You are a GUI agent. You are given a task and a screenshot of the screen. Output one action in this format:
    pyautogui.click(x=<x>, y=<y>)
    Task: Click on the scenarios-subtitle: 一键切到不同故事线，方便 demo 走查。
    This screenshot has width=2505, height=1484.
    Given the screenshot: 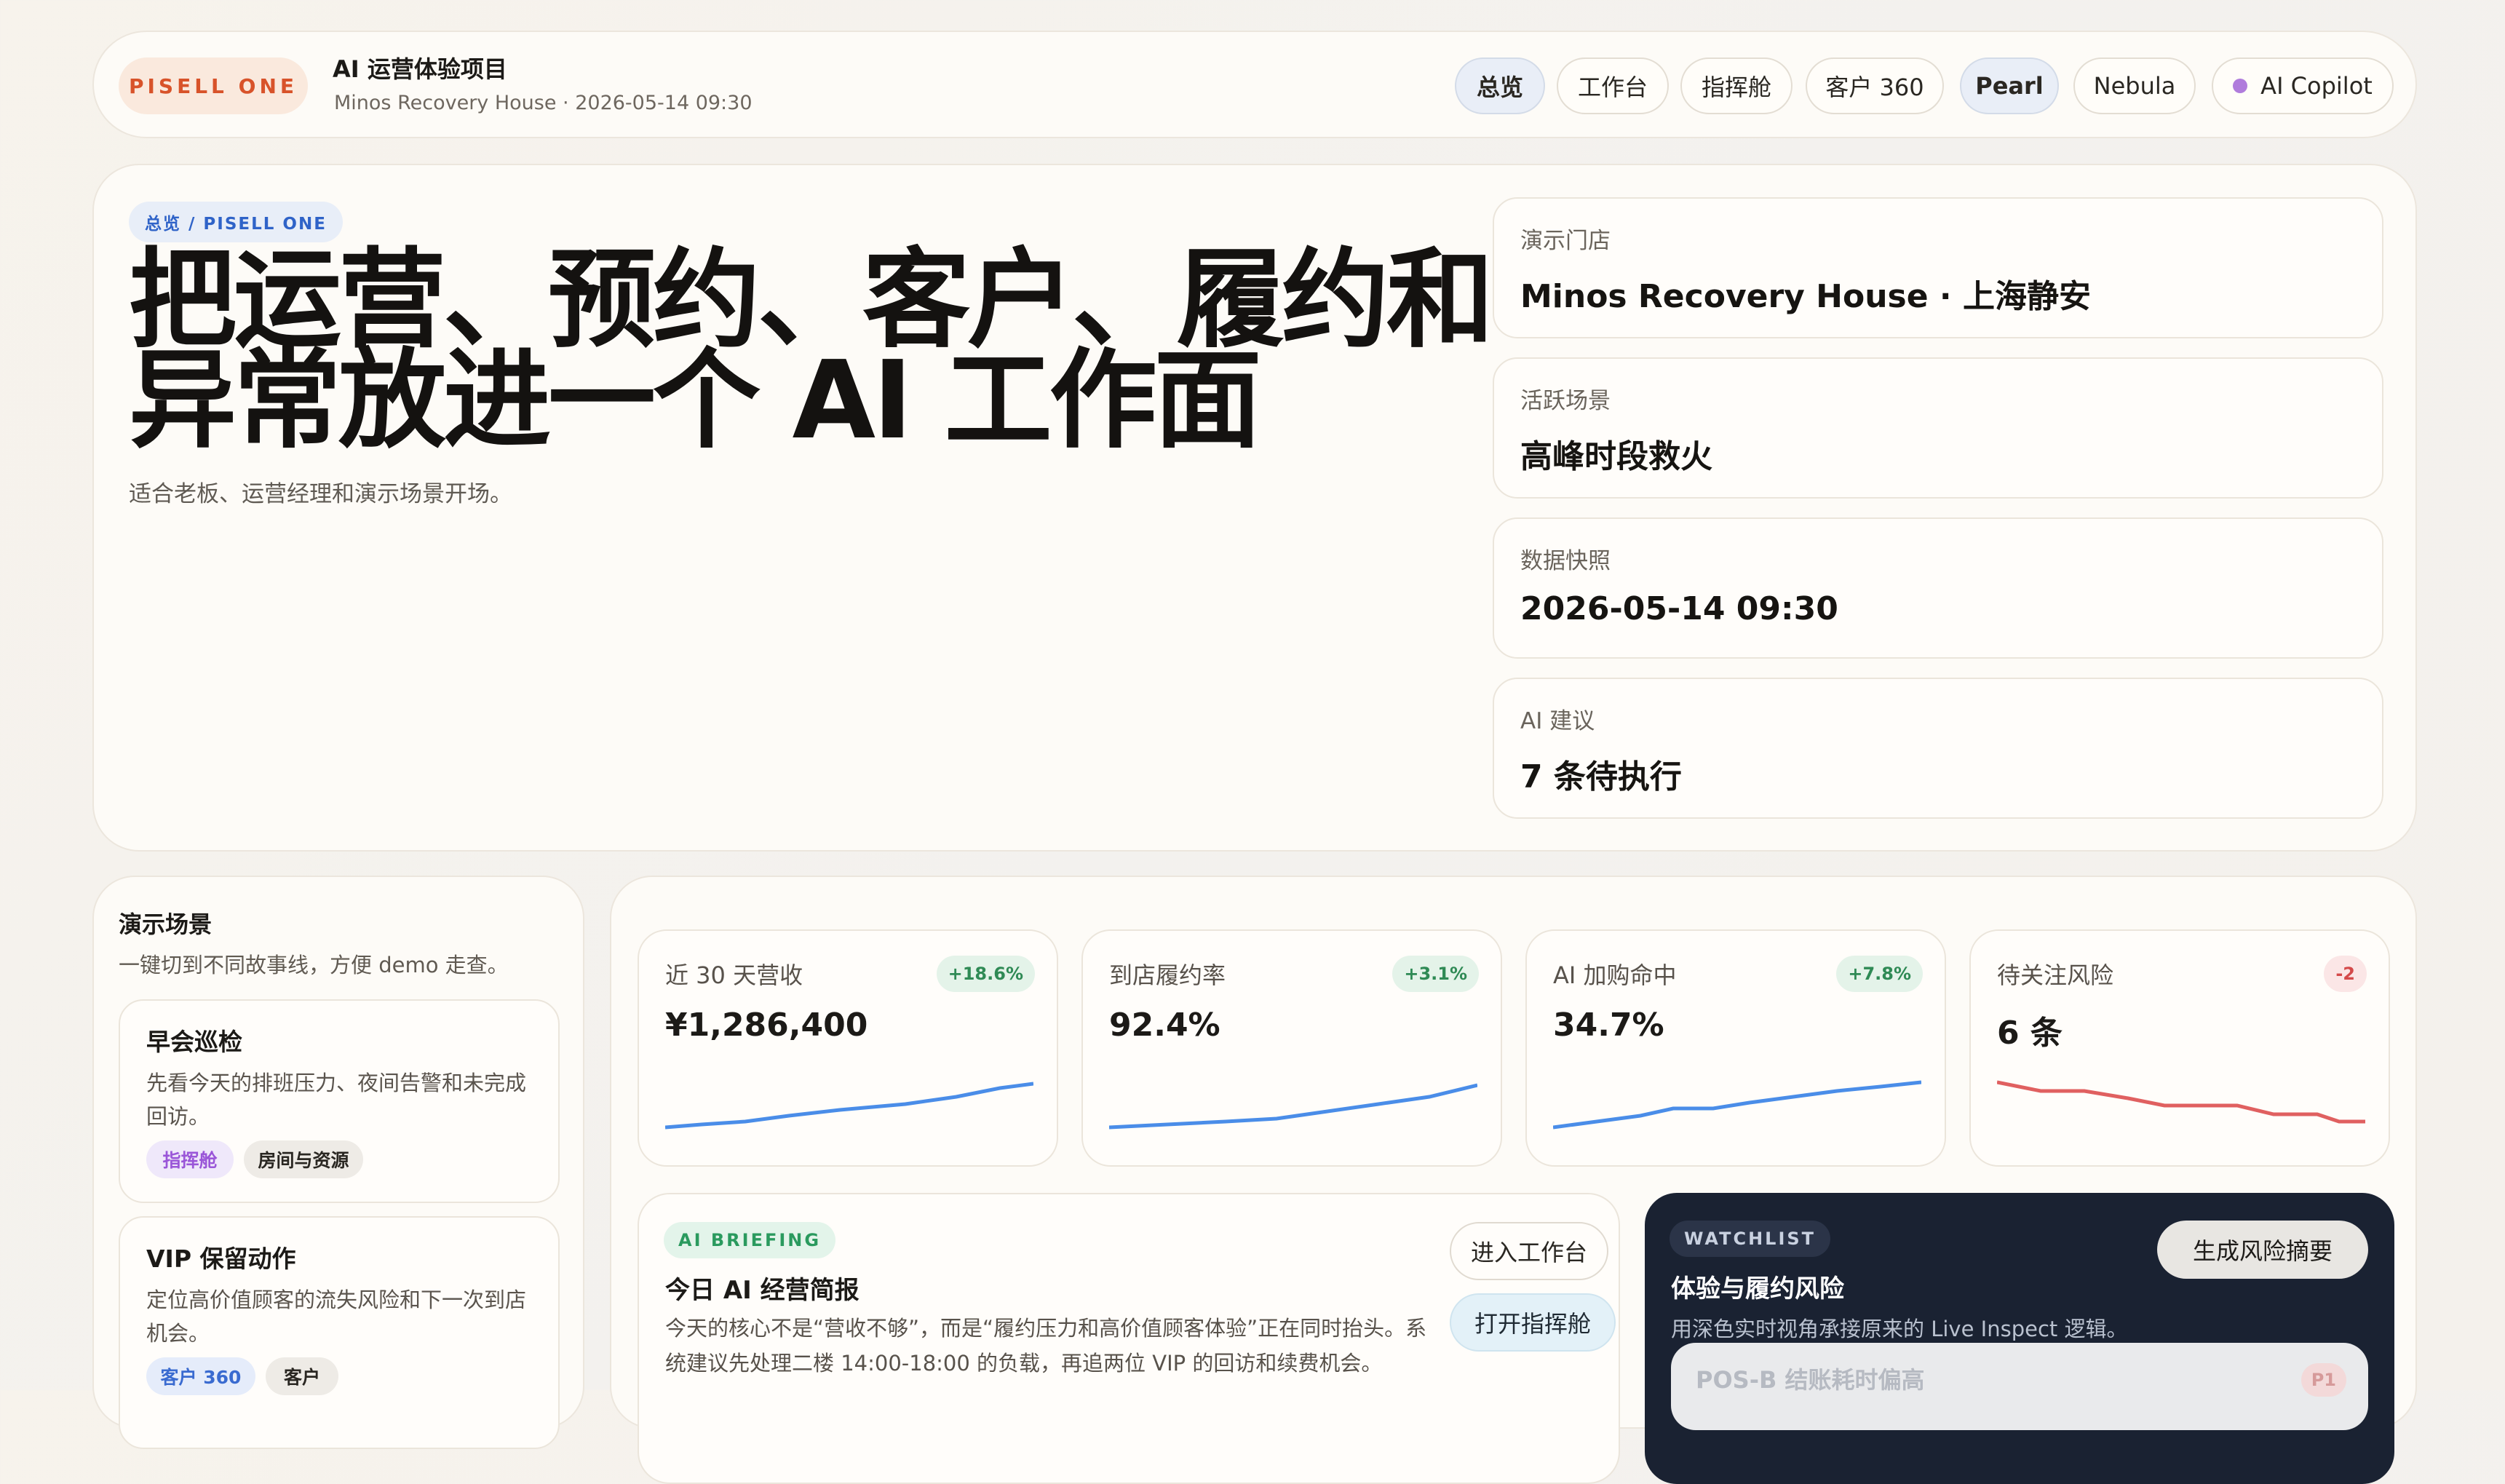 What is the action you would take?
    pyautogui.click(x=314, y=965)
    